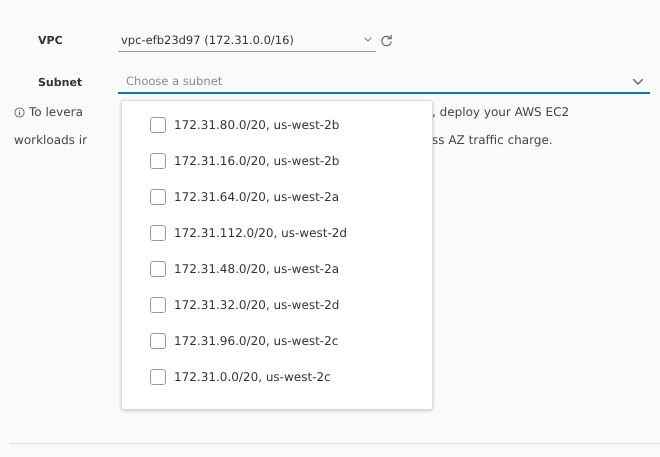  Describe the element at coordinates (291, 233) in the screenshot. I see `subnet-option: 172.31.112.0/20, us-west-2d` at that location.